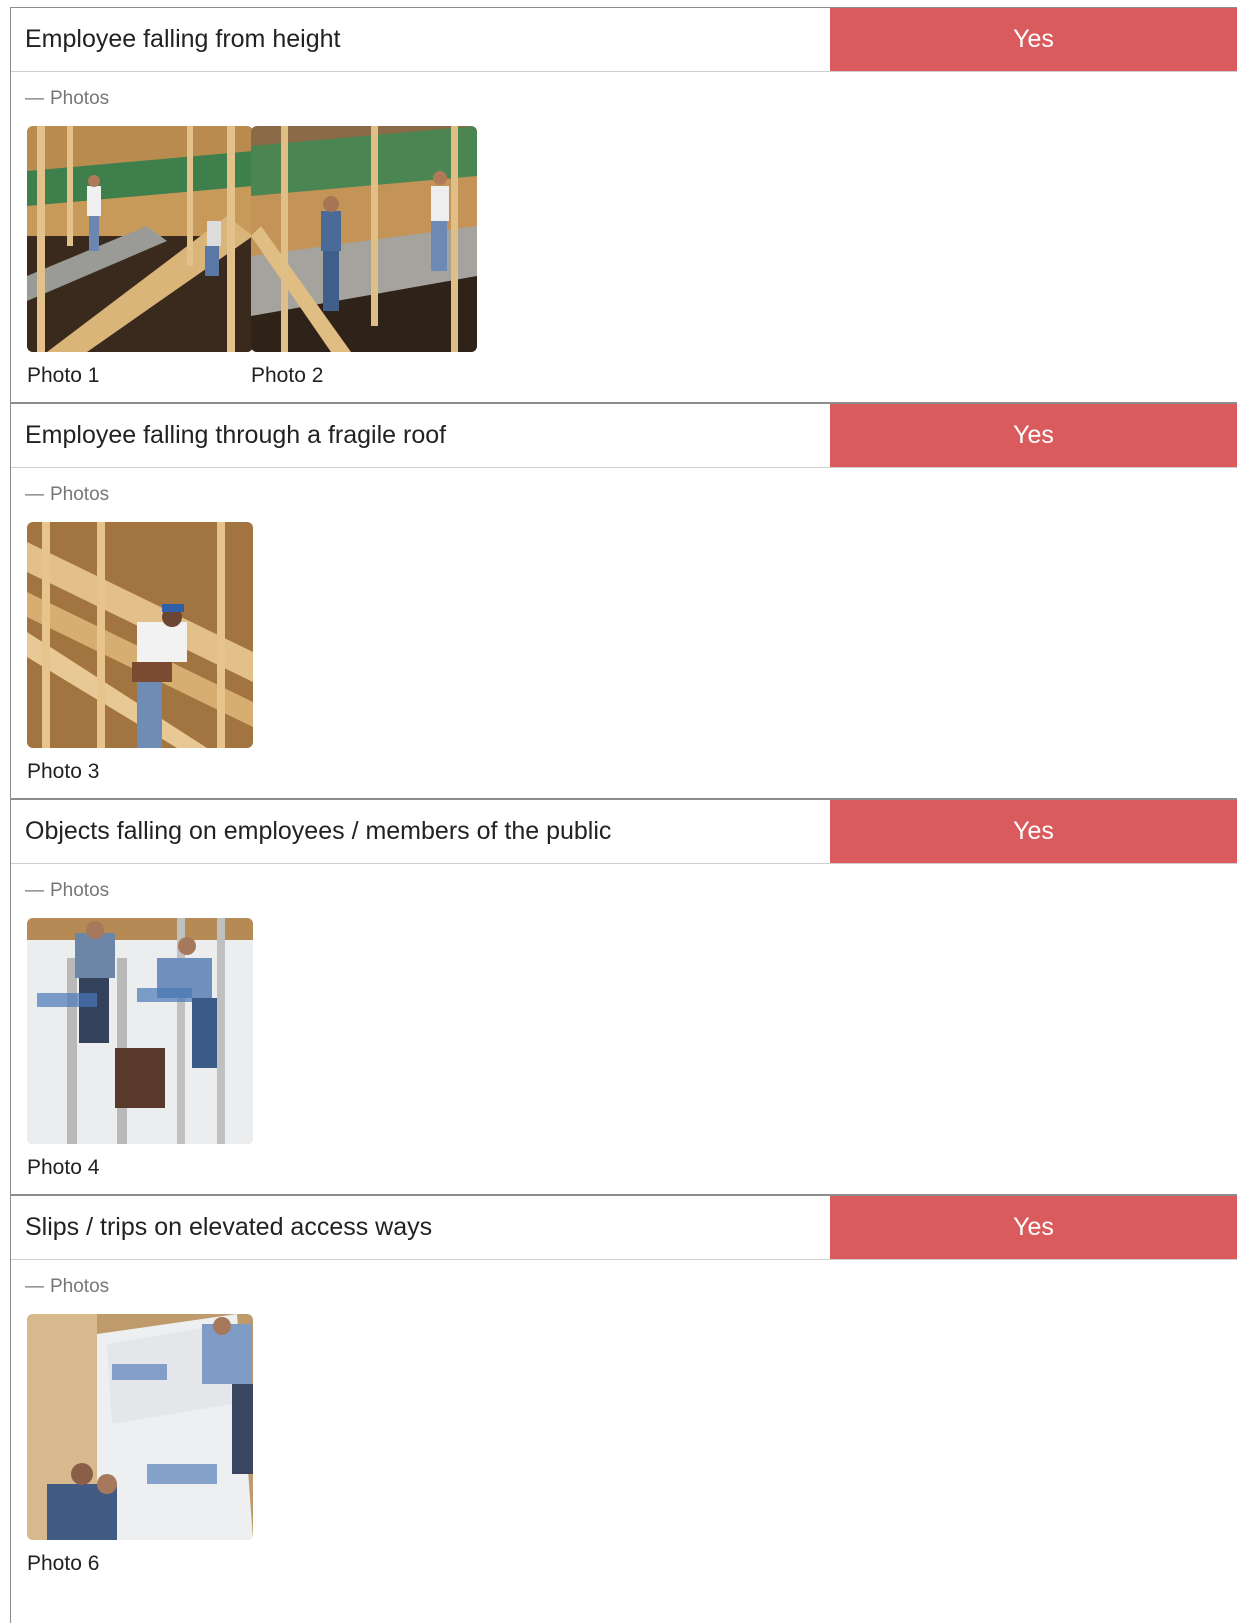 This screenshot has width=1237, height=1623. Describe the element at coordinates (624, 40) in the screenshot. I see `hazard-header: Employee falling from height Yes` at that location.